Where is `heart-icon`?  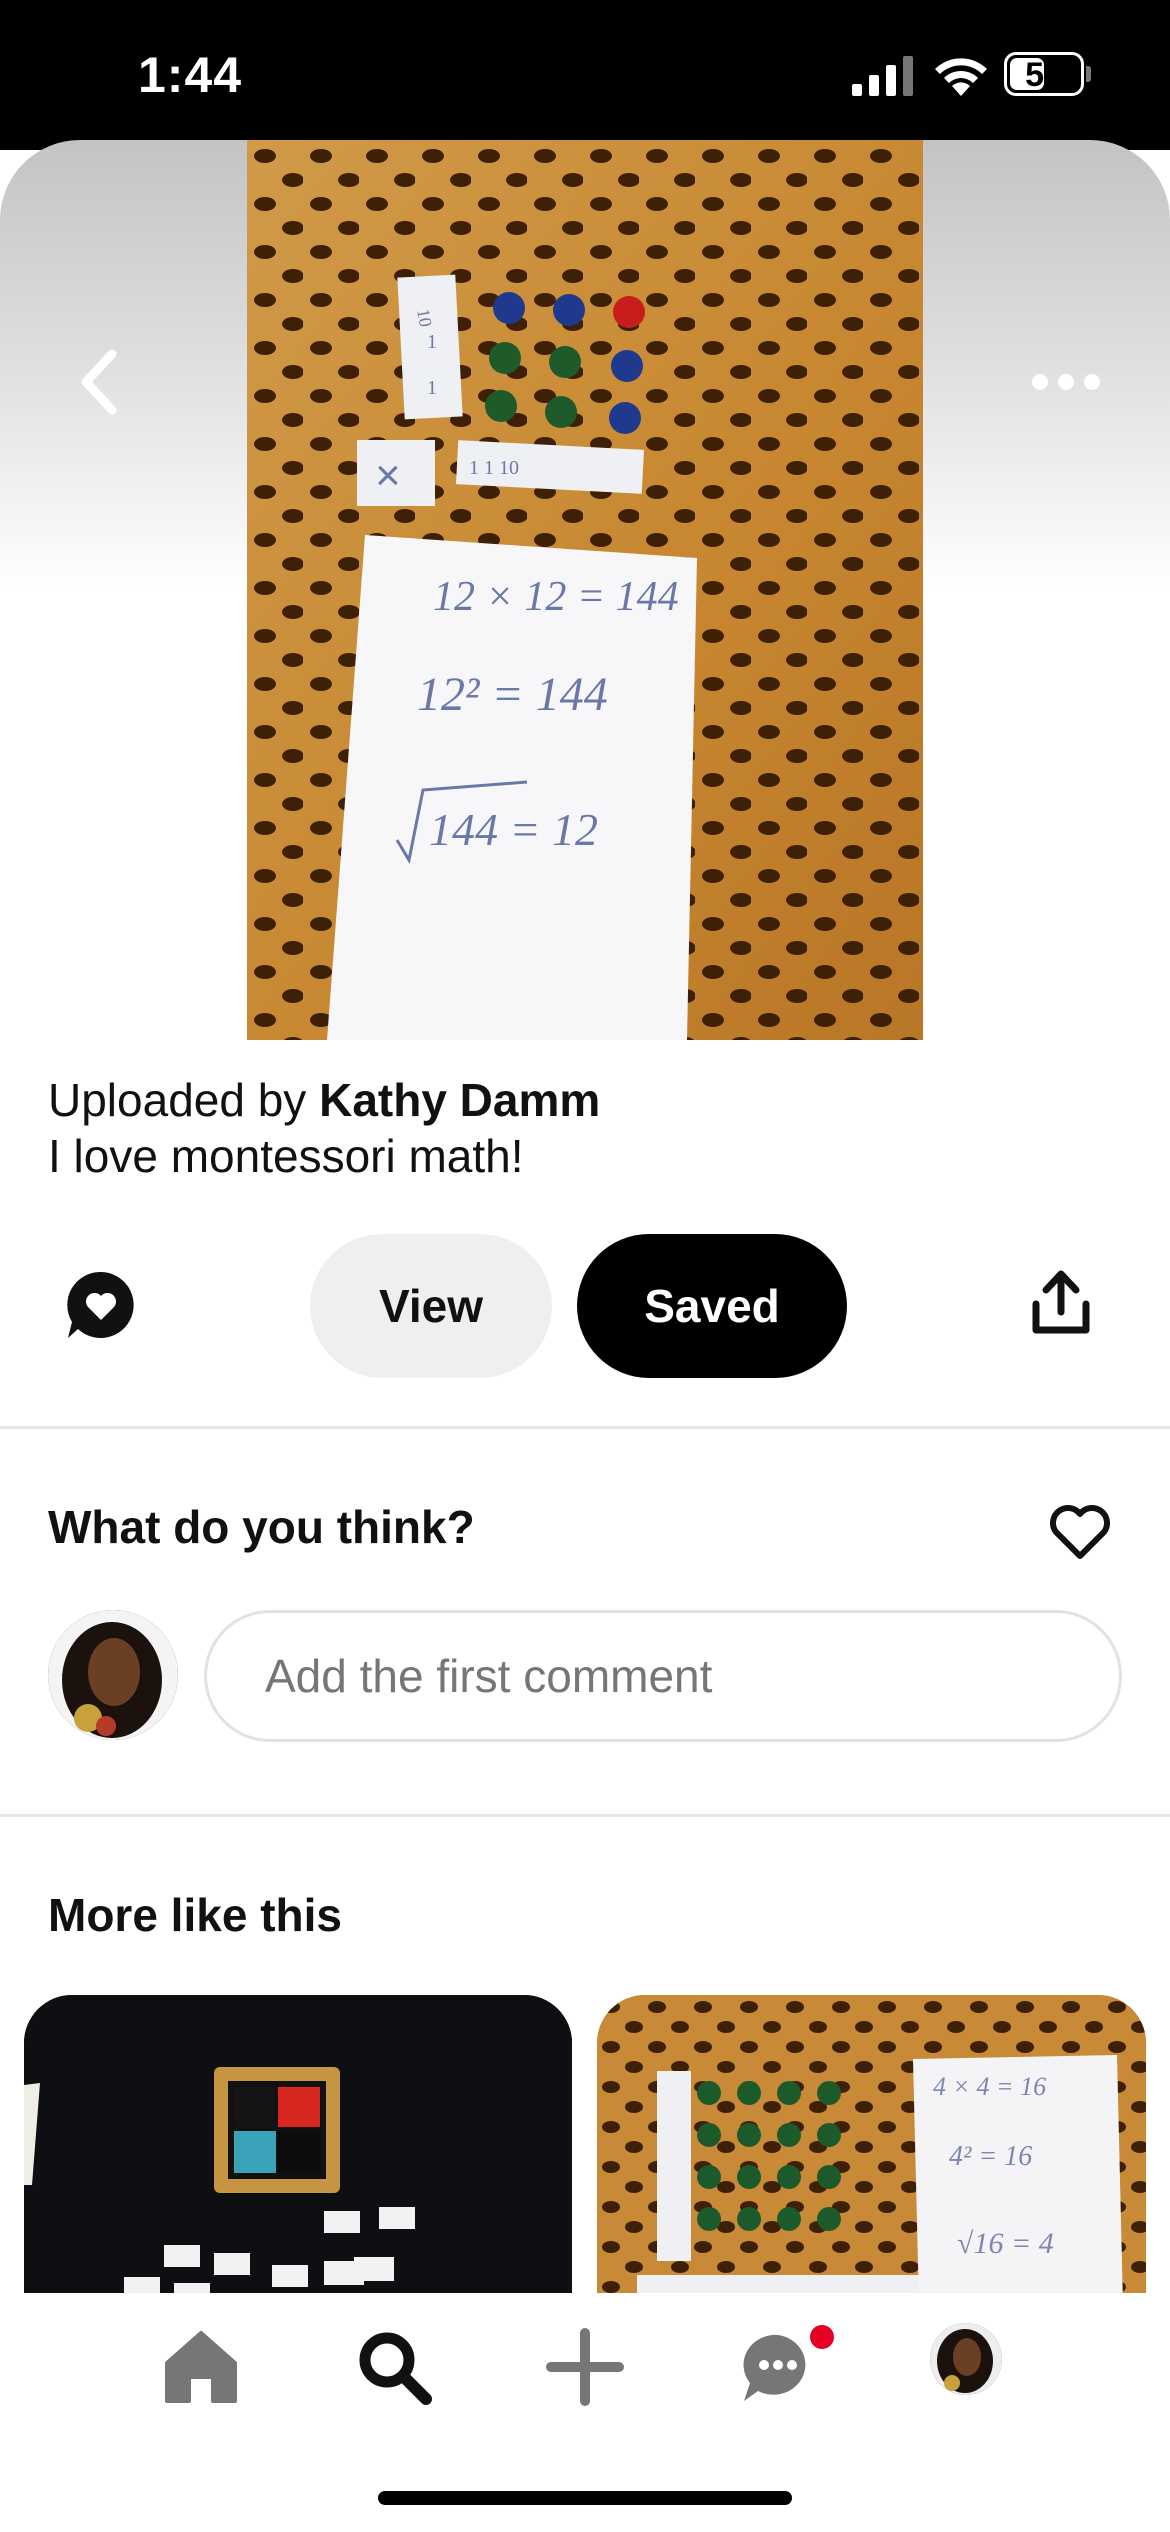
heart-icon is located at coordinates (1080, 1533).